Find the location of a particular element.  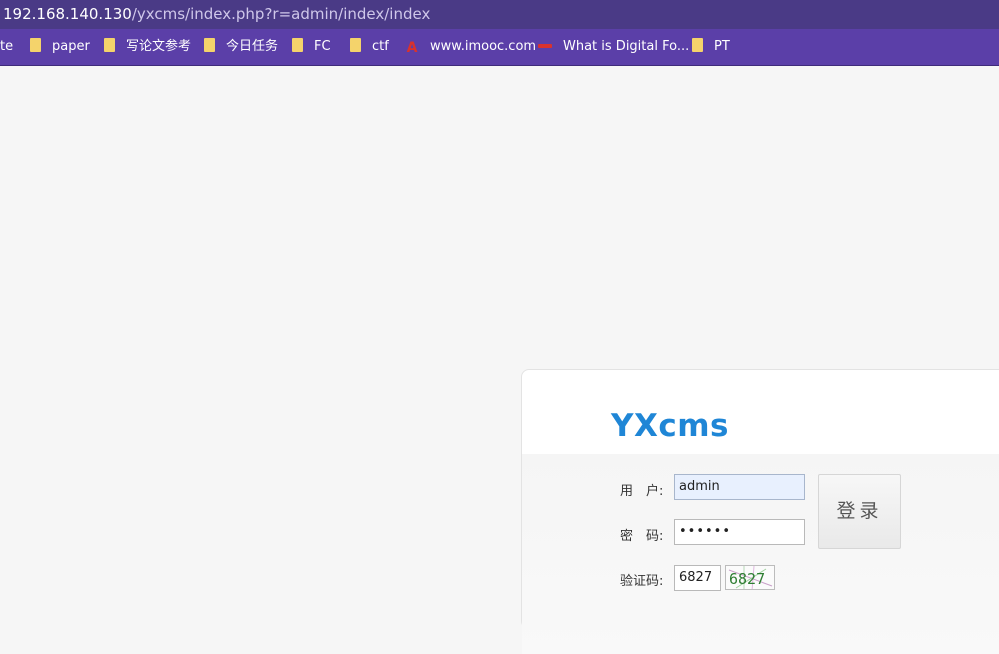

username-label: 用 户: is located at coordinates (642, 491).